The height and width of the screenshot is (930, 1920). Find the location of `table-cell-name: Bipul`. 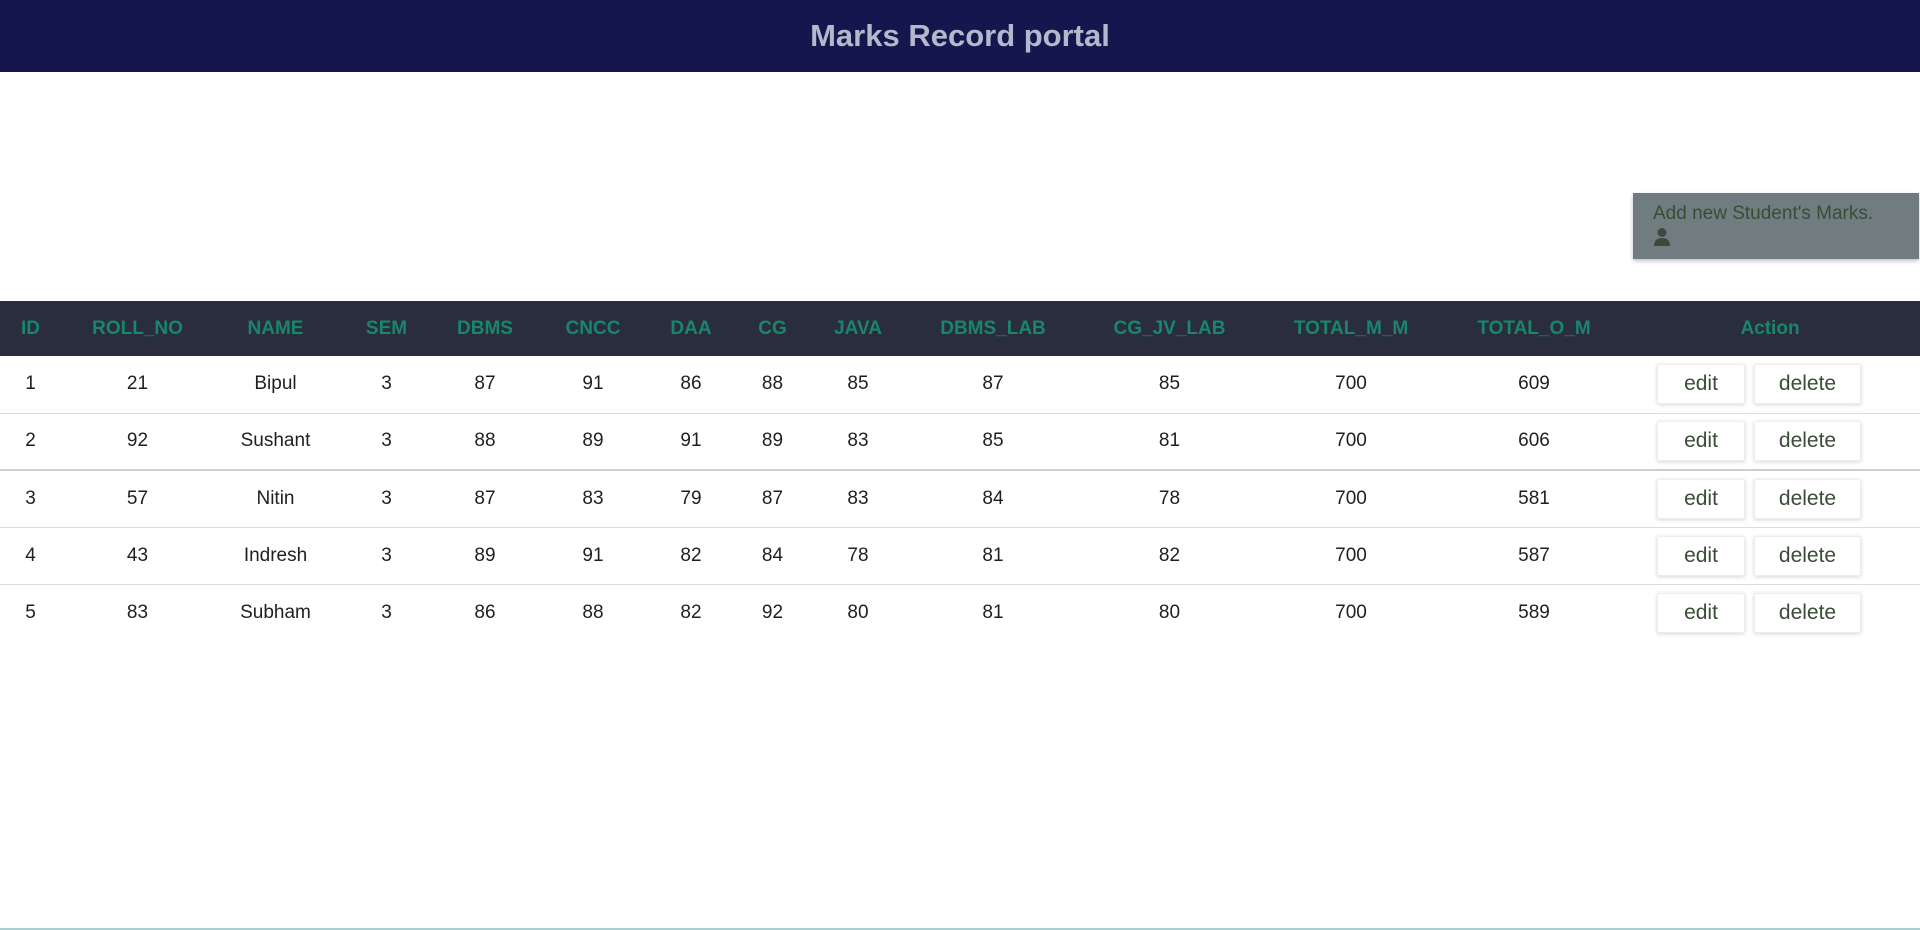

table-cell-name: Bipul is located at coordinates (275, 384).